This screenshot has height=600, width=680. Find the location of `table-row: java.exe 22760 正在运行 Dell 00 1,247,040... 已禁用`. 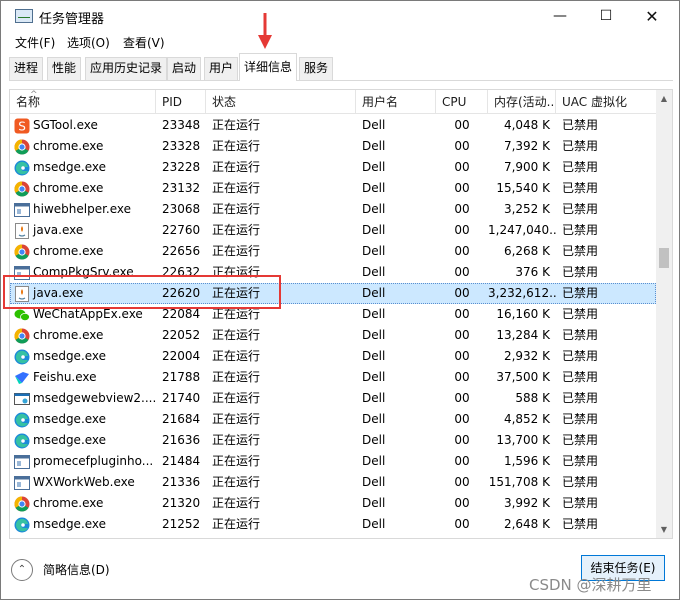

table-row: java.exe 22760 正在运行 Dell 00 1,247,040... 已禁用 is located at coordinates (333, 230).